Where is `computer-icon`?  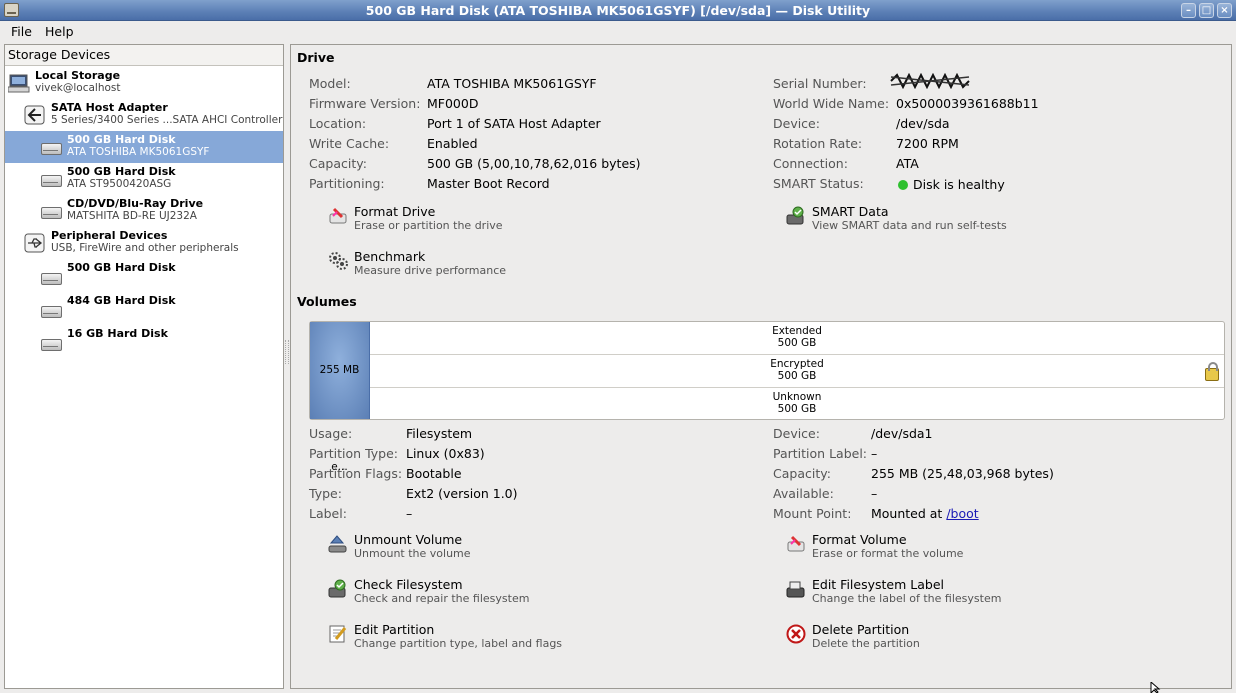
computer-icon is located at coordinates (18, 83).